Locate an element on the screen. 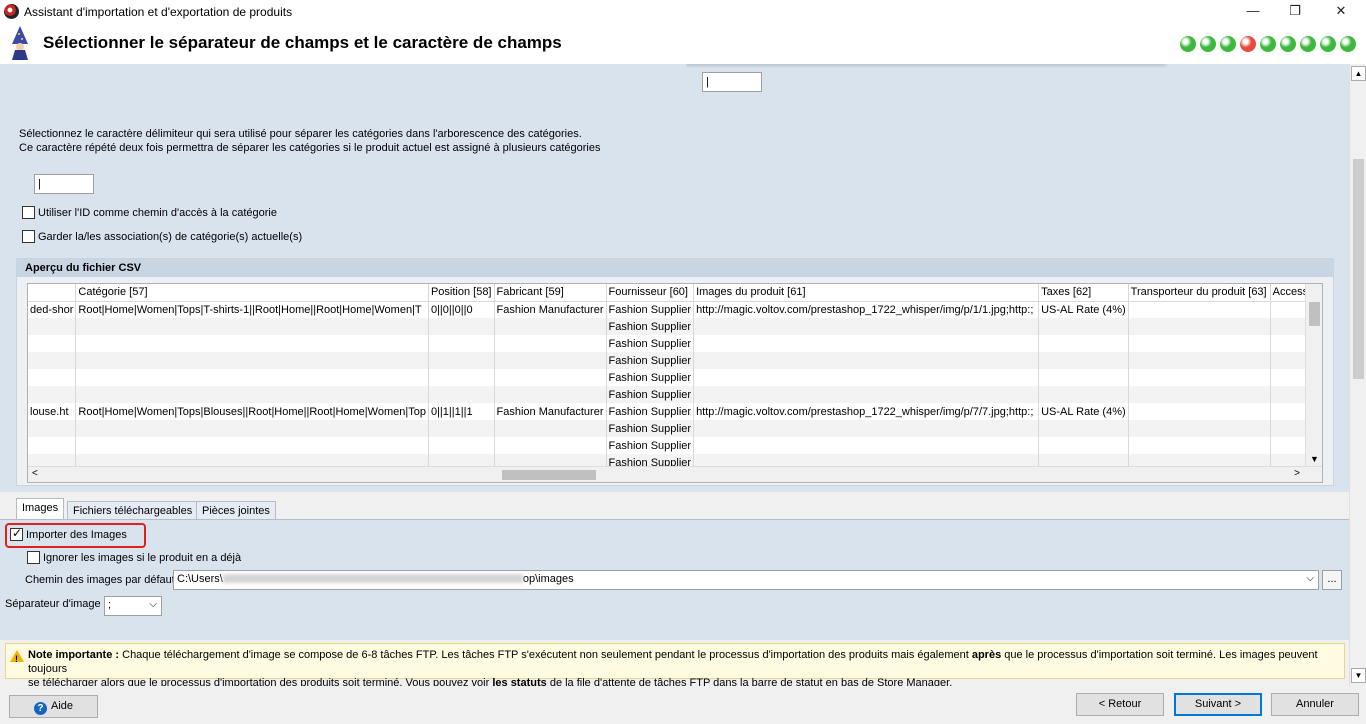  help-button: ? Aide is located at coordinates (53, 706).